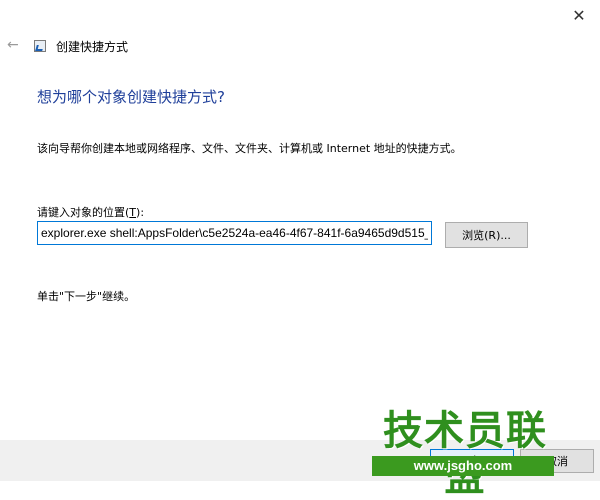  What do you see at coordinates (140, 212) in the screenshot?
I see `location-label-suffix: ):` at bounding box center [140, 212].